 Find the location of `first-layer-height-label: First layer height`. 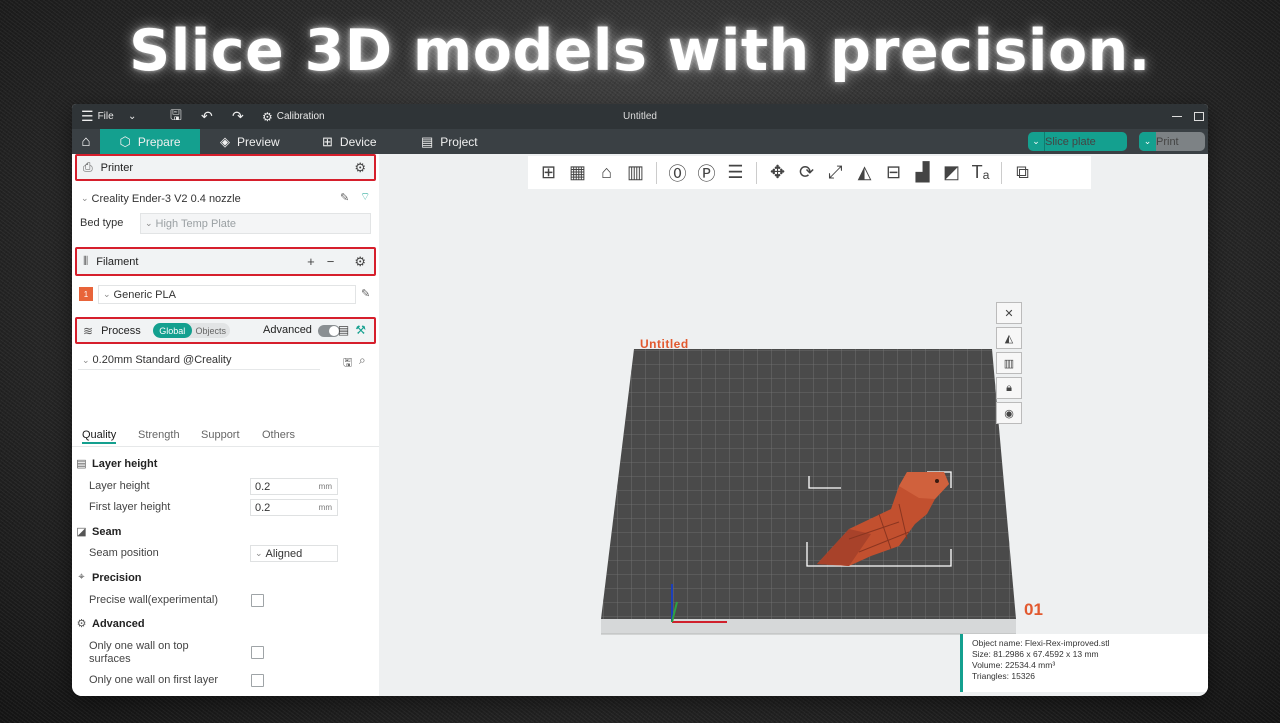

first-layer-height-label: First layer height is located at coordinates (130, 507).